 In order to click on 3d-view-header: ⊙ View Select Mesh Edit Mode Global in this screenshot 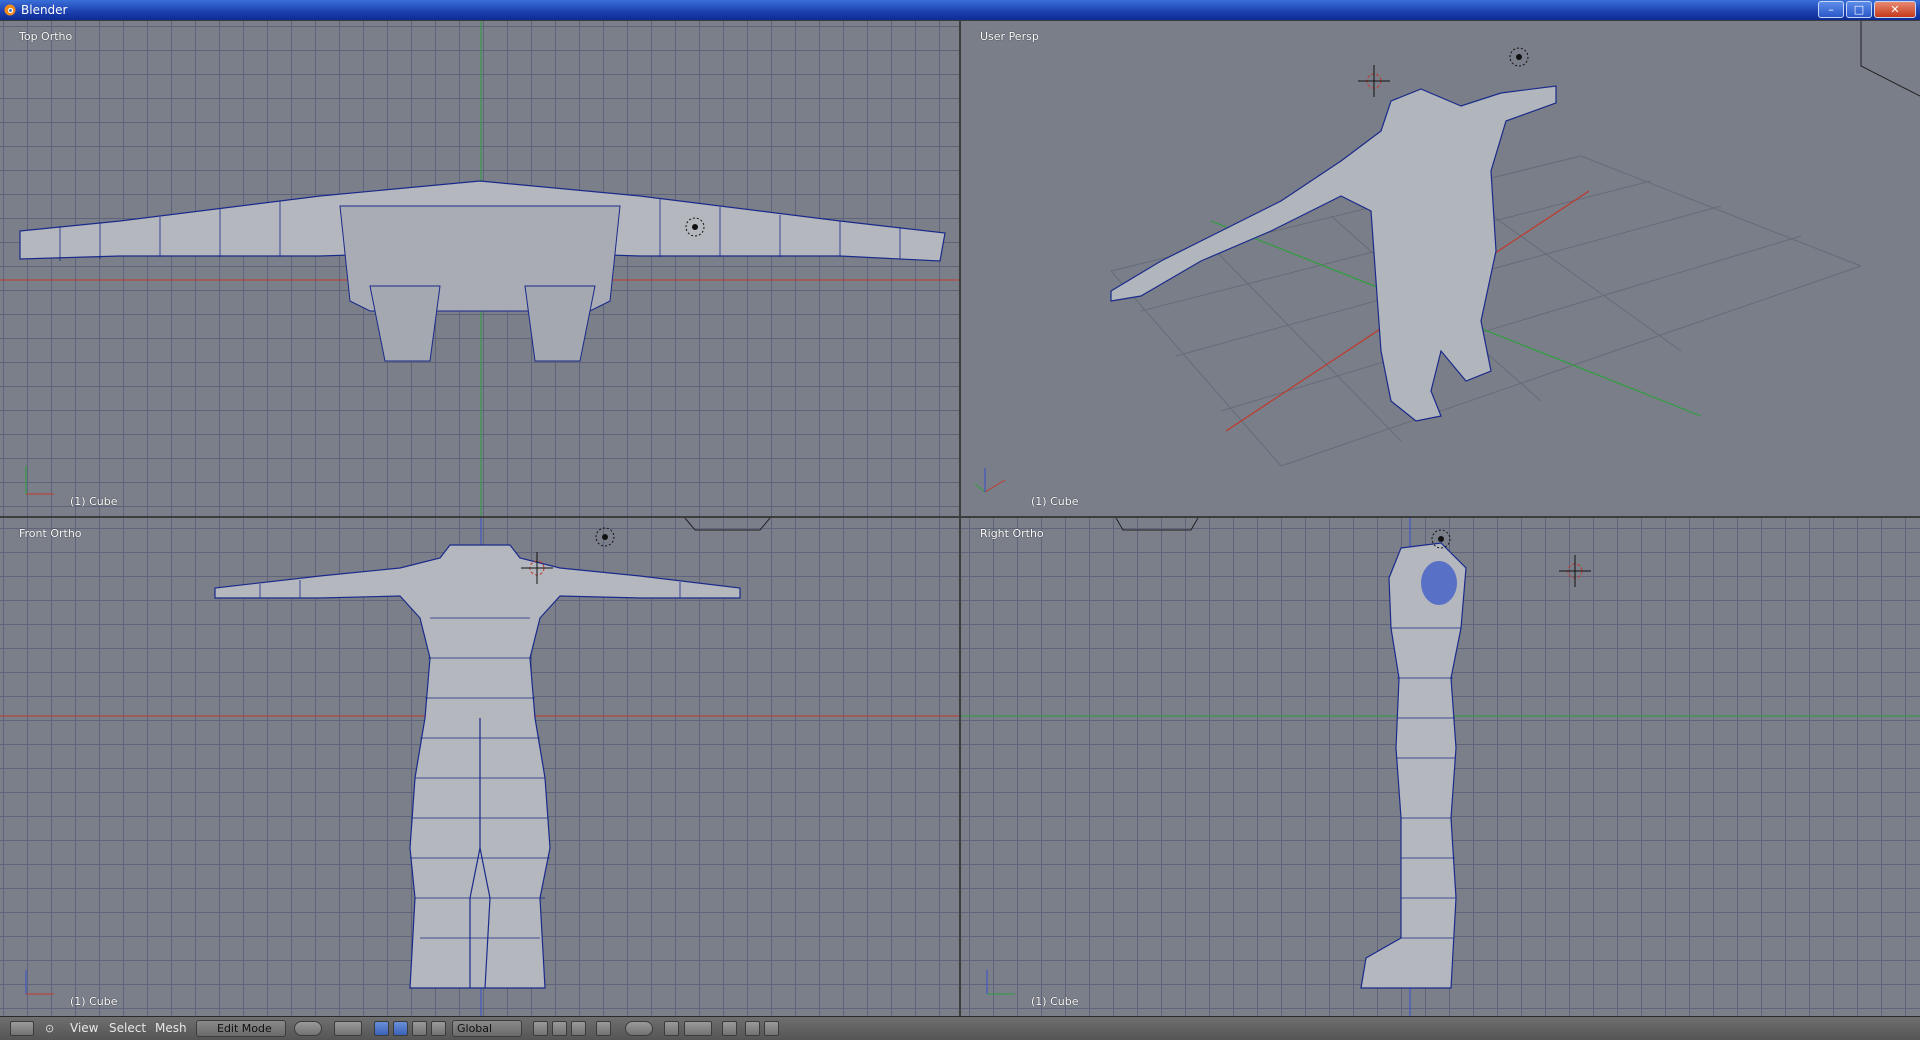, I will do `click(960, 1028)`.